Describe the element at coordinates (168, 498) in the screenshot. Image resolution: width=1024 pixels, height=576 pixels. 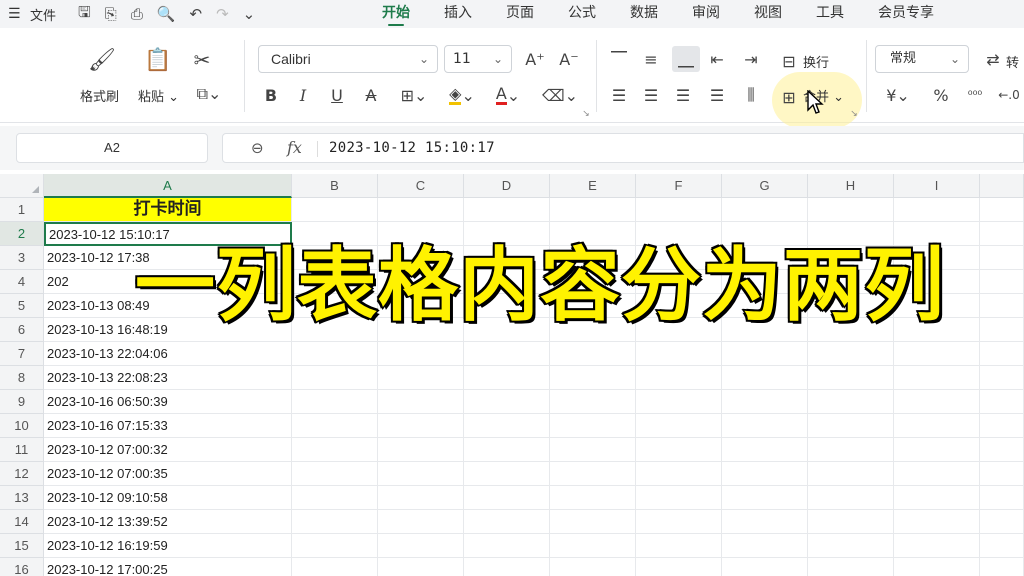
I see `data-cell: 2023-10-12 09:10:58` at that location.